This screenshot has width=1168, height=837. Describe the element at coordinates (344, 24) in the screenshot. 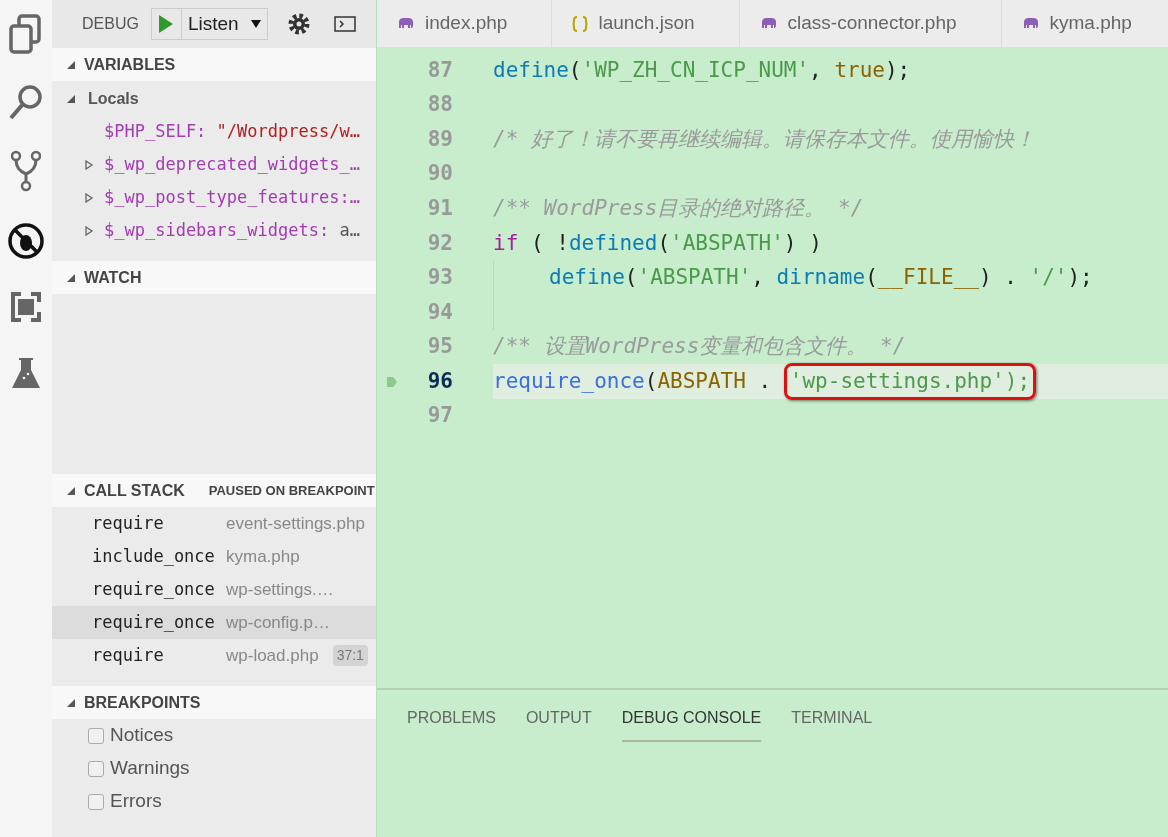

I see `terminal-icon` at that location.